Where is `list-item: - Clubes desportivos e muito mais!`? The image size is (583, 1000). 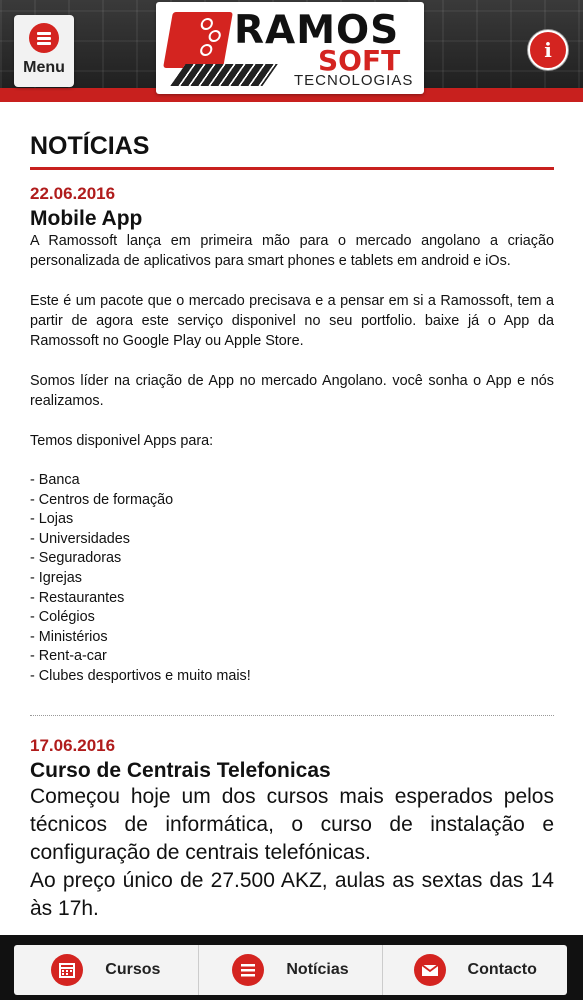
list-item: - Clubes desportivos e muito mais! is located at coordinates (140, 675).